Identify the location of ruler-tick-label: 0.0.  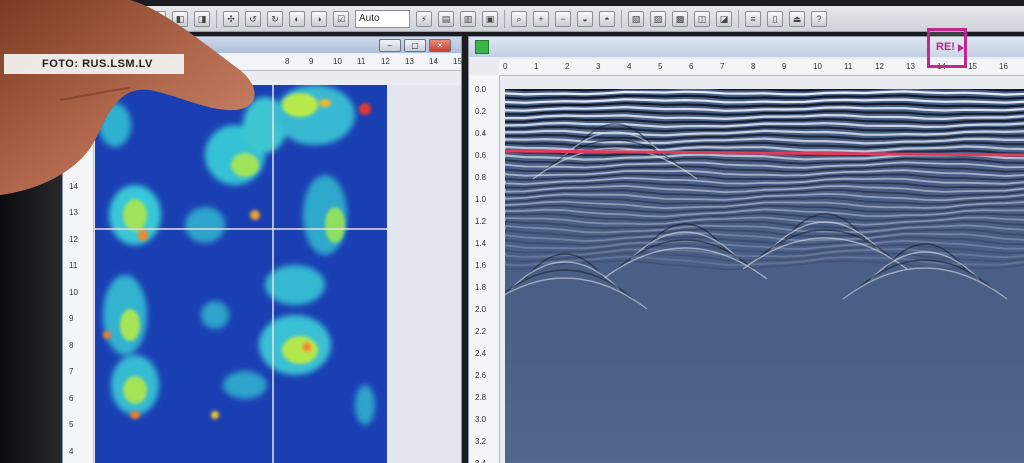
(481, 89).